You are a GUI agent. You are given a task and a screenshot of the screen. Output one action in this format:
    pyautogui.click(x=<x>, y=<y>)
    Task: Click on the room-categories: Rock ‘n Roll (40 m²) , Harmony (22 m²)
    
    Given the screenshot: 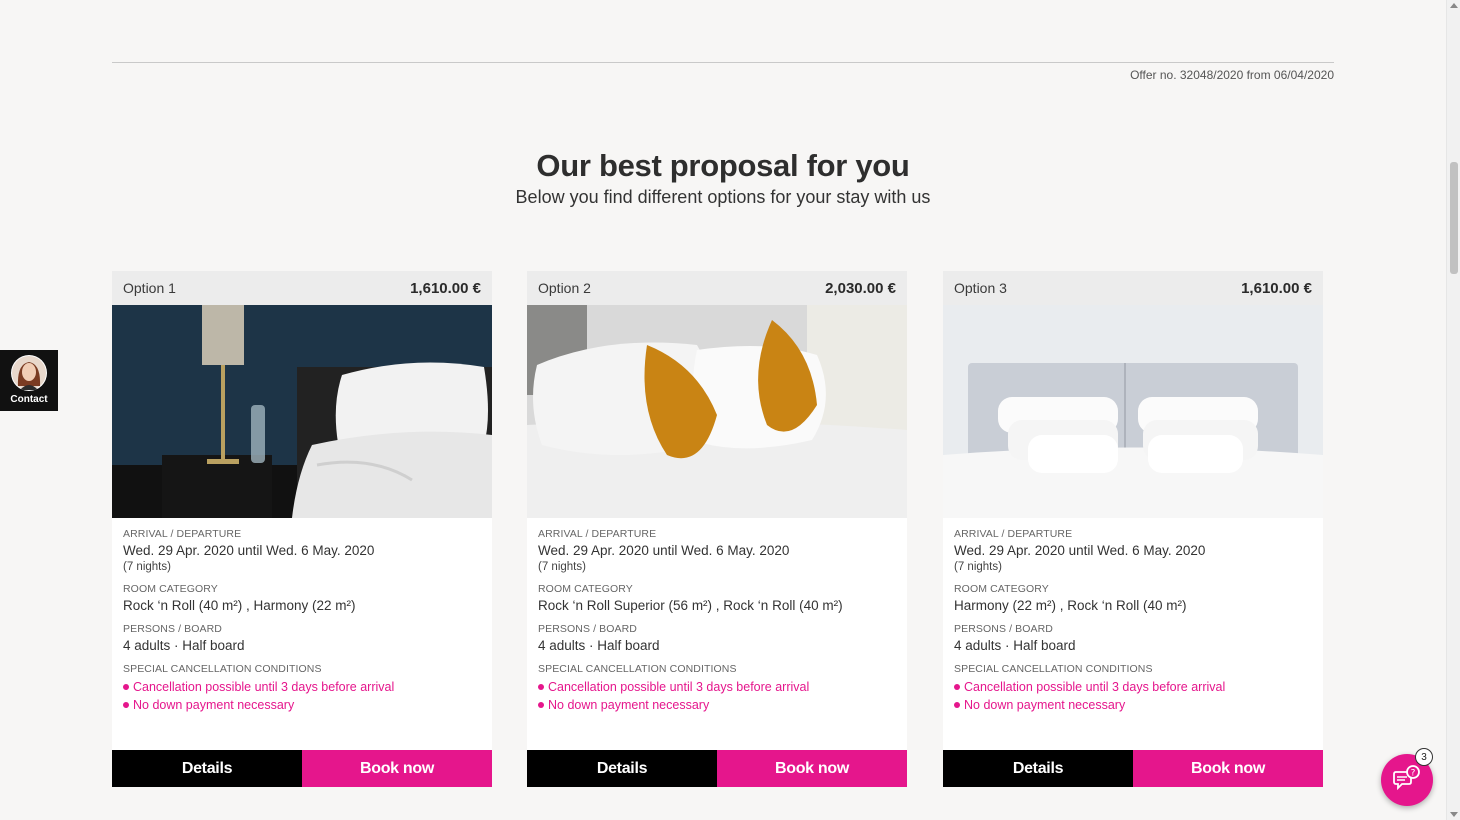 What is the action you would take?
    pyautogui.click(x=239, y=605)
    